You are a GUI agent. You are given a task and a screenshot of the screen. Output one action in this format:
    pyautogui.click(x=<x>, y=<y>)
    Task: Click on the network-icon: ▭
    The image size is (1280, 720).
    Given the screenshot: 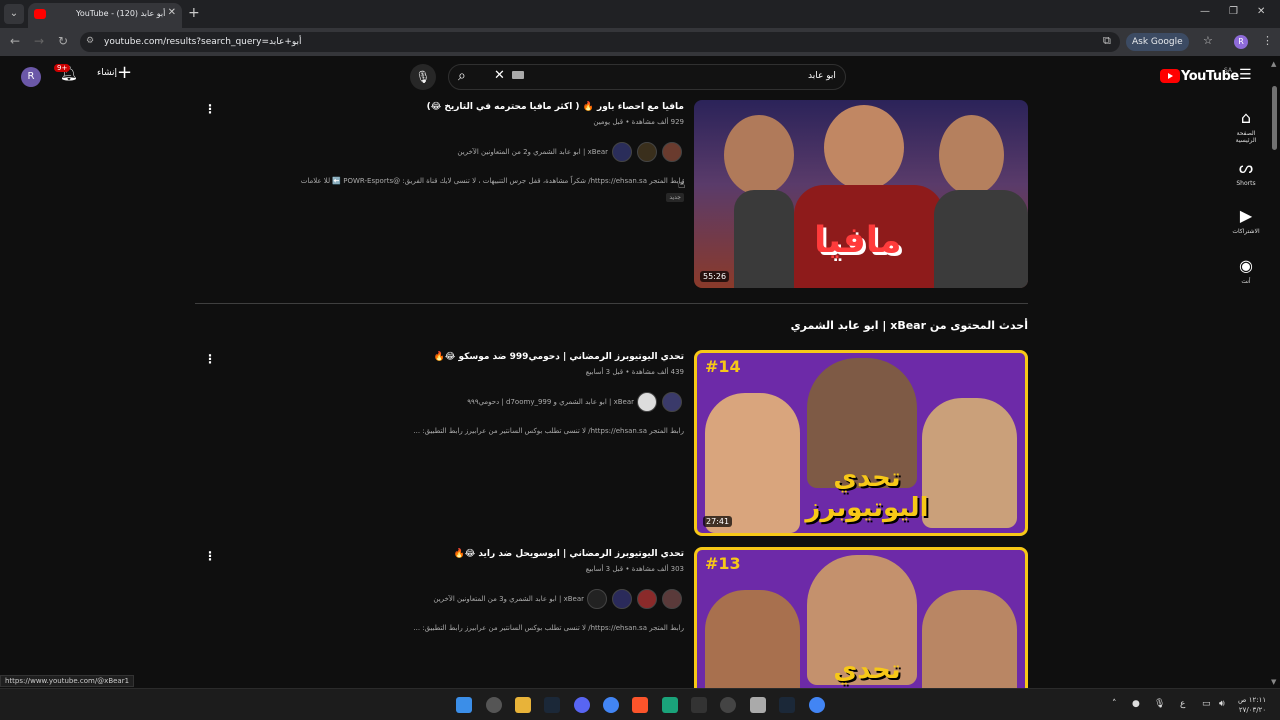 What is the action you would take?
    pyautogui.click(x=1206, y=704)
    